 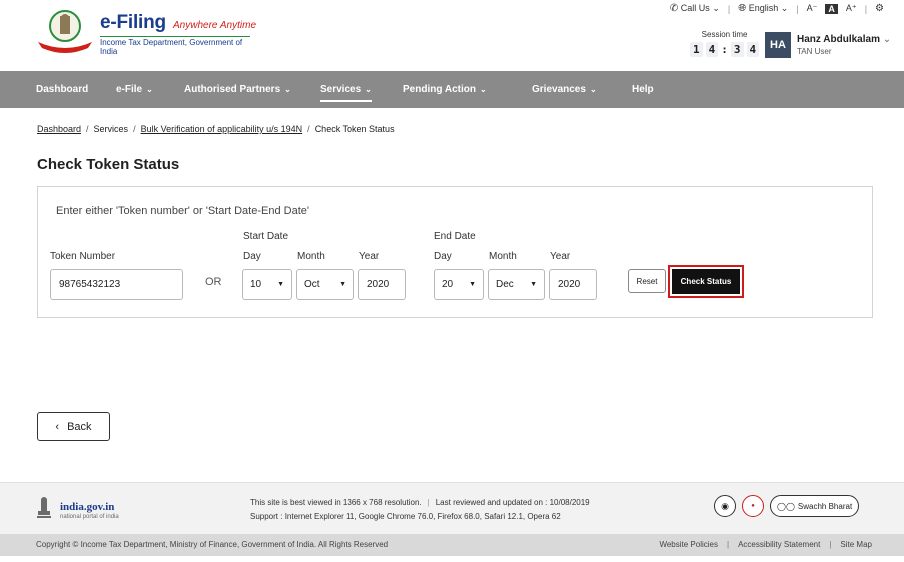 I want to click on phone-icon: ✆, so click(x=674, y=8).